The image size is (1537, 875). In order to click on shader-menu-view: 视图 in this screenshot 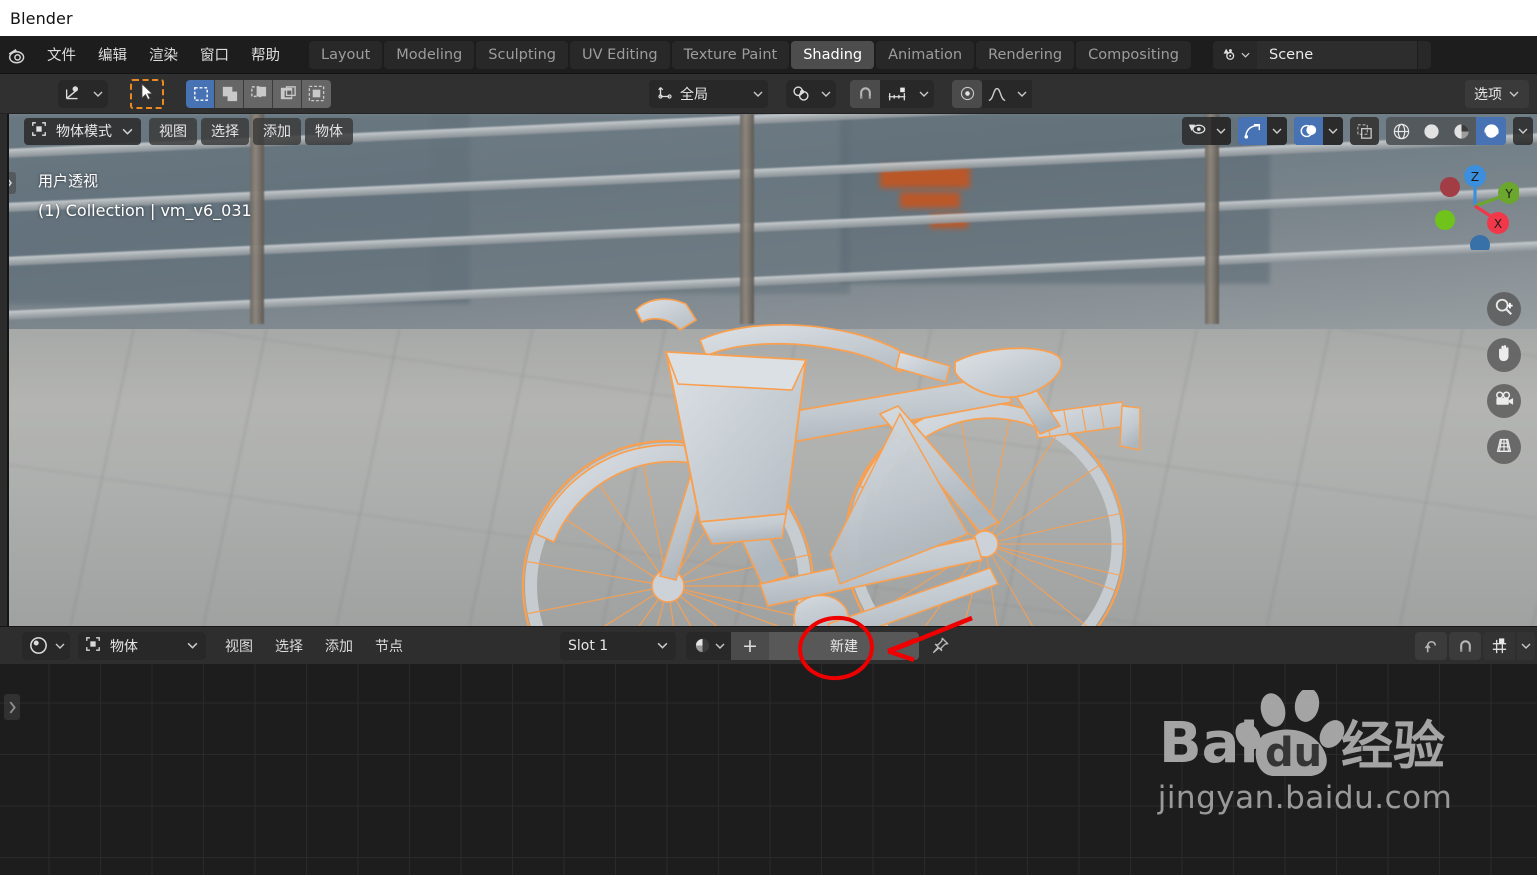, I will do `click(239, 646)`.